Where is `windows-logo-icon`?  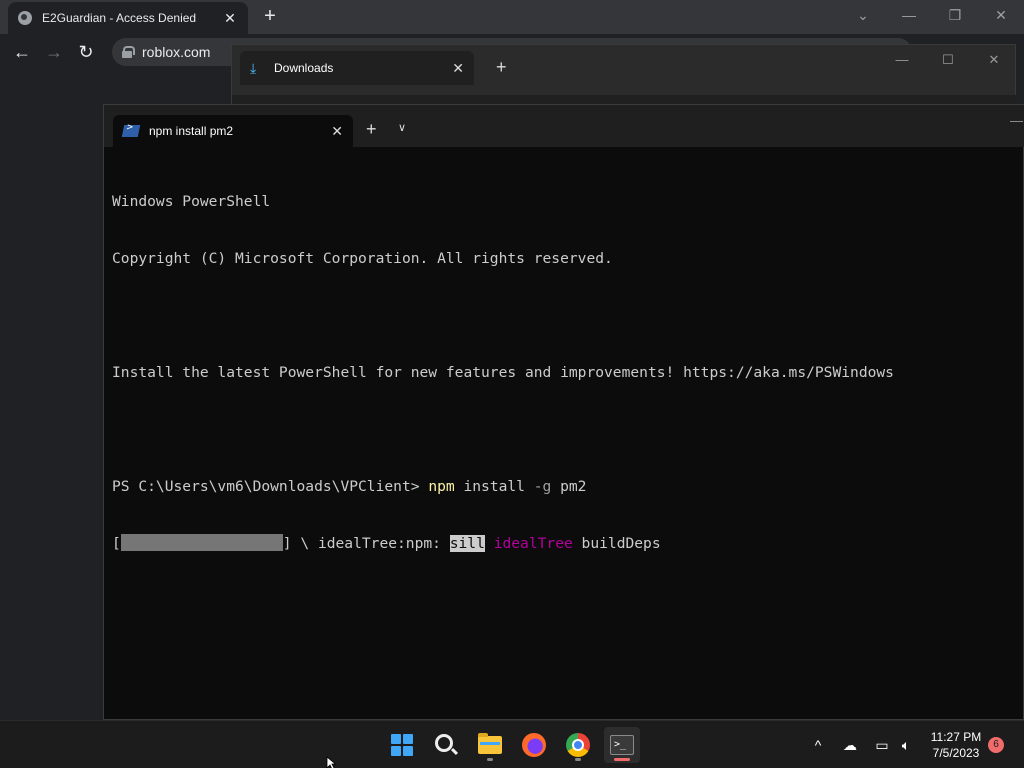 windows-logo-icon is located at coordinates (402, 745).